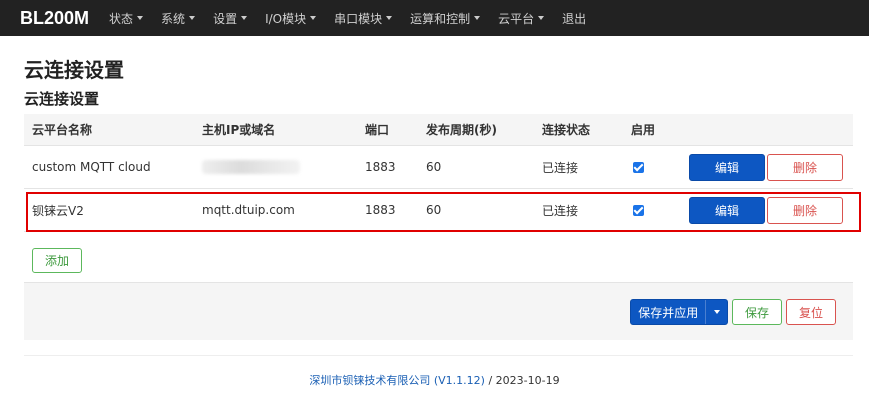  Describe the element at coordinates (239, 130) in the screenshot. I see `header-host: 主机IP或域名` at that location.